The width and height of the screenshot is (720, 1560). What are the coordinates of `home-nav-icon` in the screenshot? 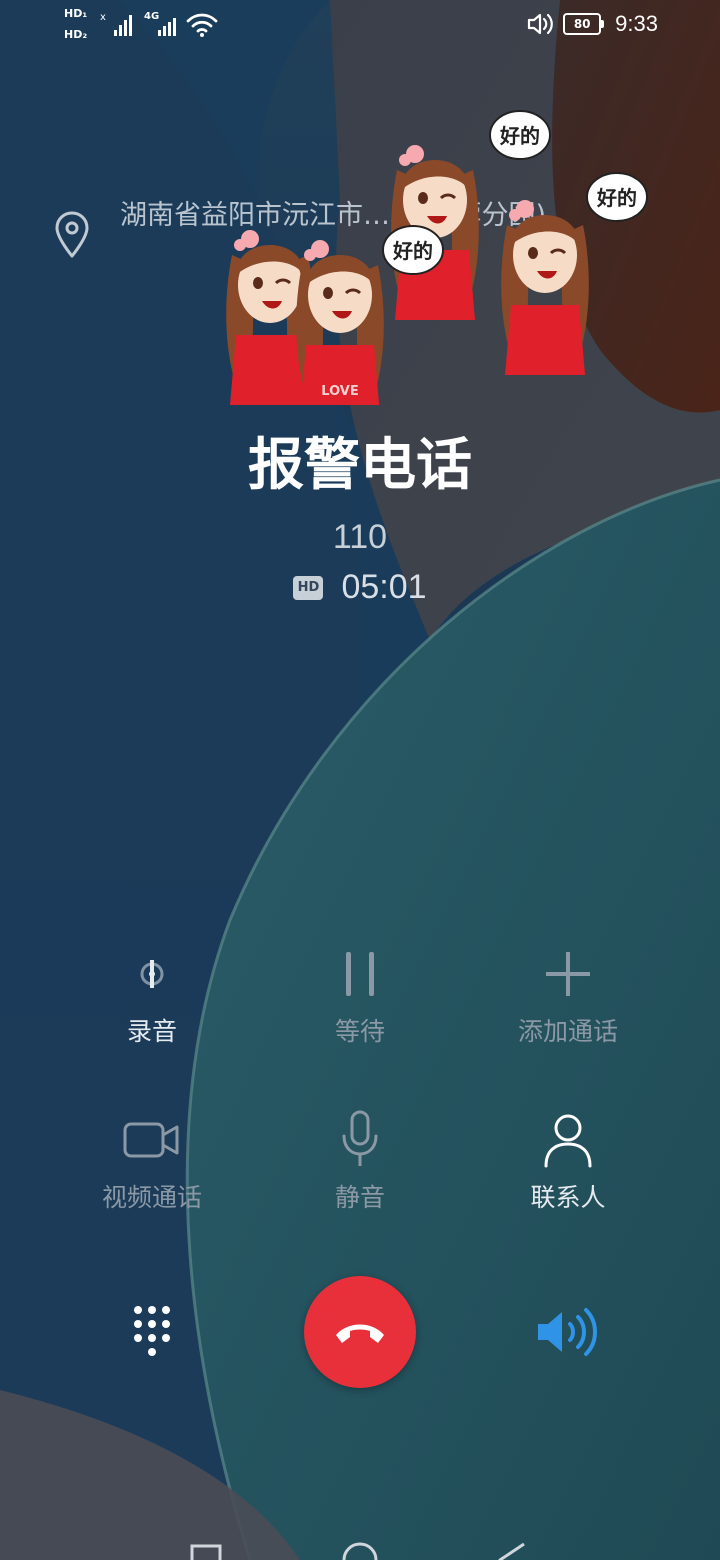 It's located at (360, 1551).